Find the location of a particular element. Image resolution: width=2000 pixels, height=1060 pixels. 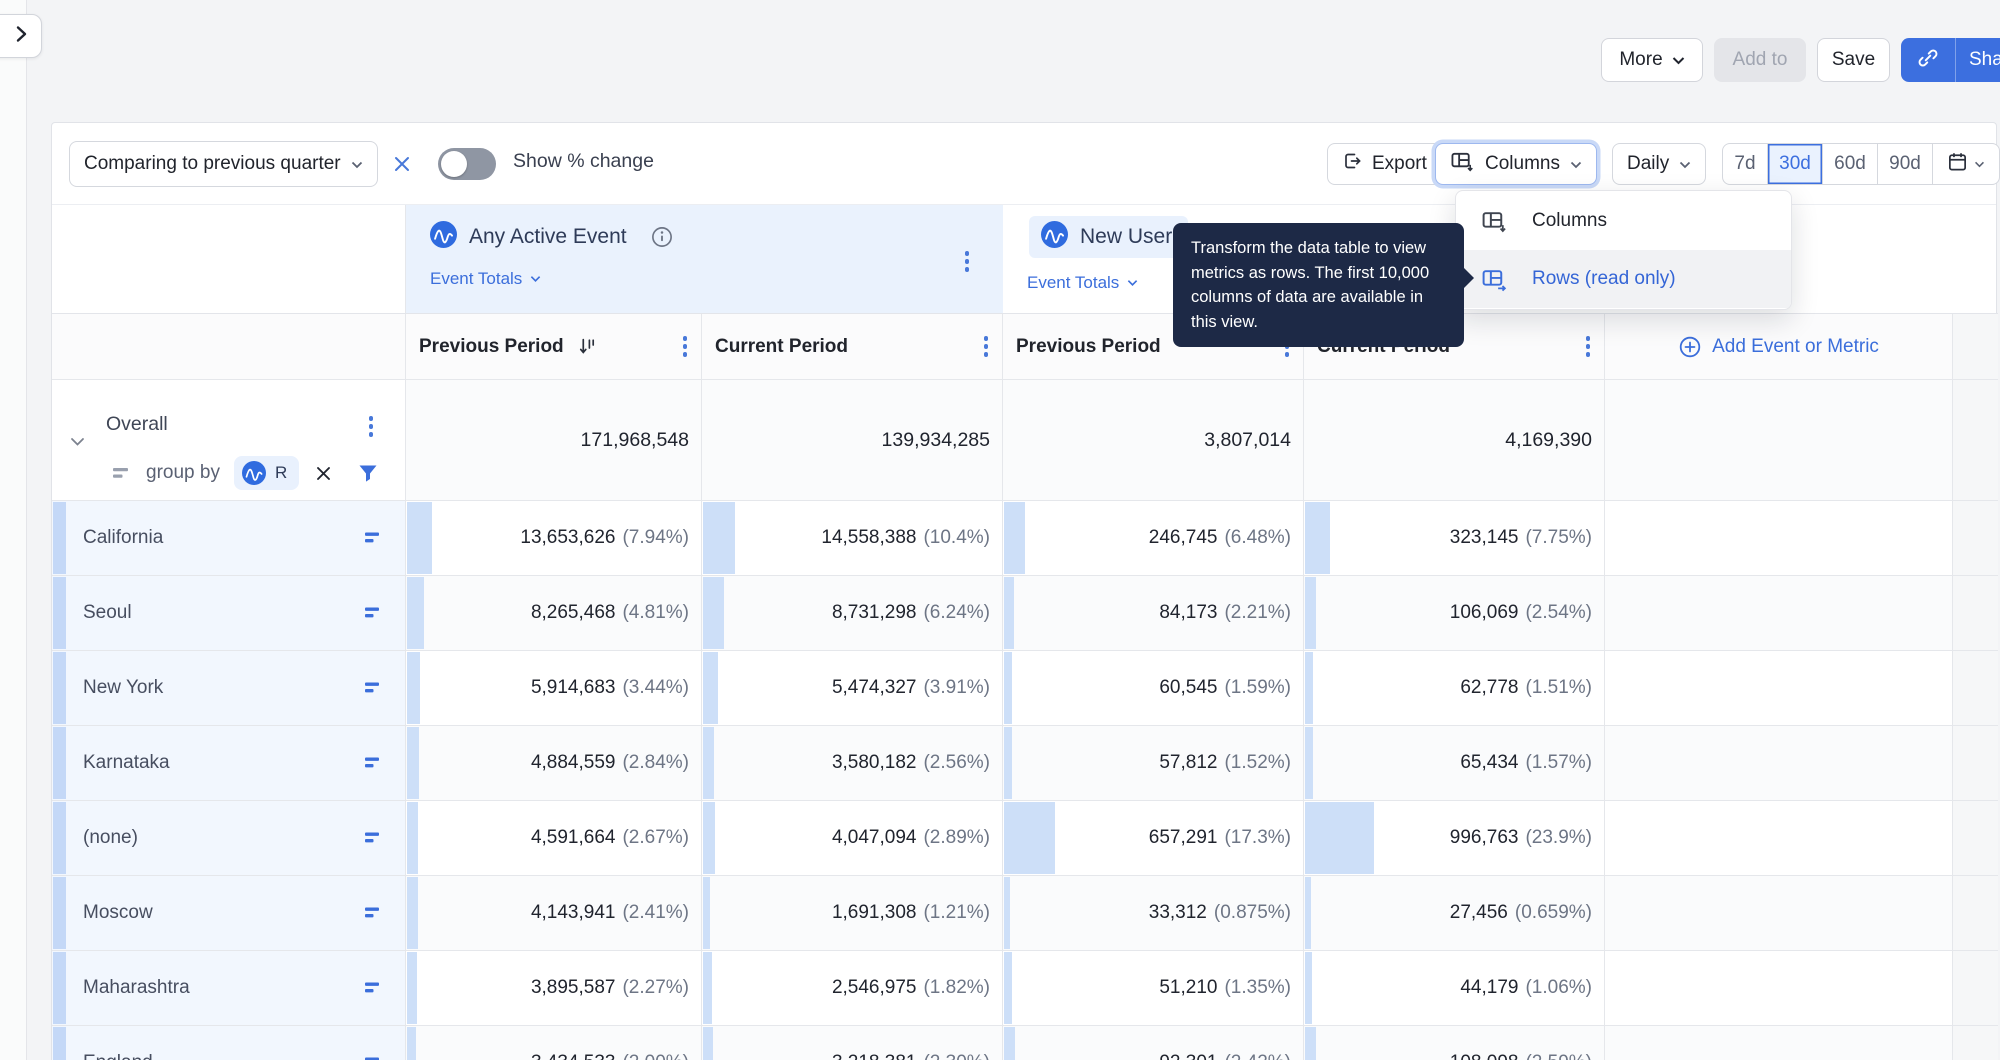

remove-group-by-button is located at coordinates (323, 473).